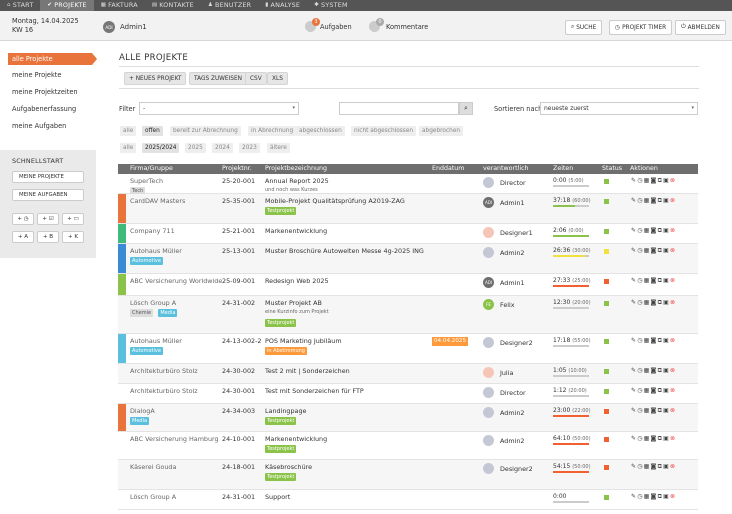  What do you see at coordinates (336, 27) in the screenshot?
I see `tasks-label: Aufgaben` at bounding box center [336, 27].